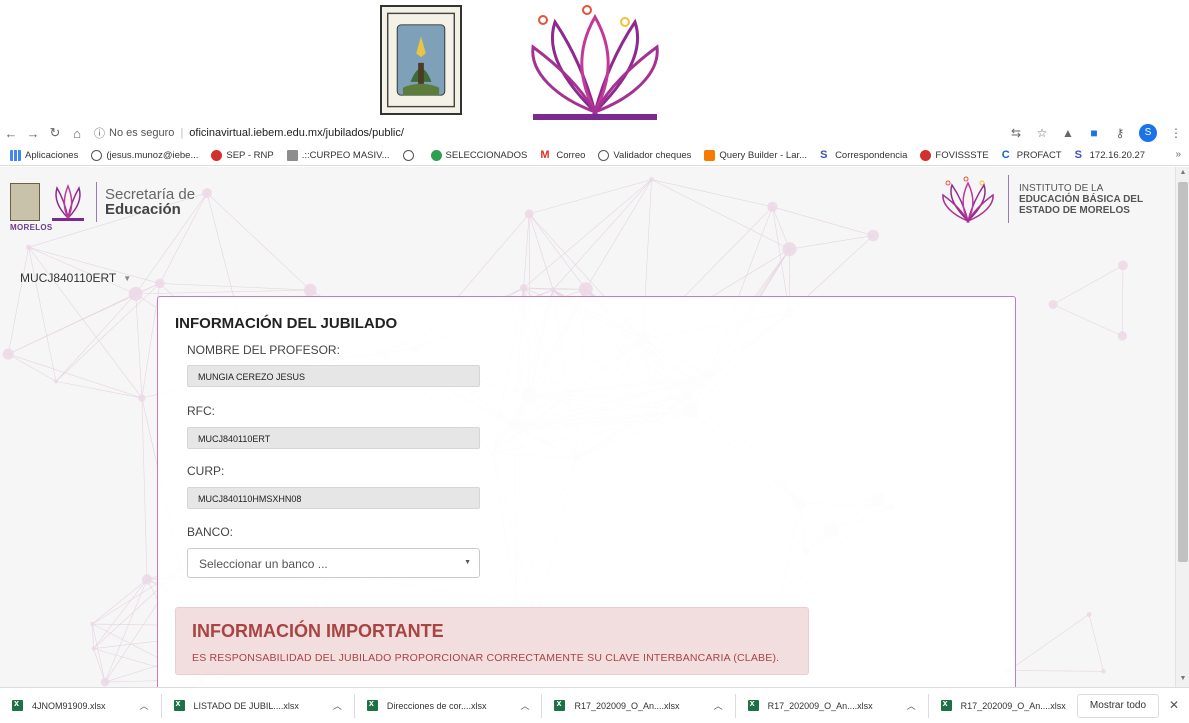 The height and width of the screenshot is (723, 1189). I want to click on alert-title: INFORMACIÓN IMPORTANTE, so click(318, 631).